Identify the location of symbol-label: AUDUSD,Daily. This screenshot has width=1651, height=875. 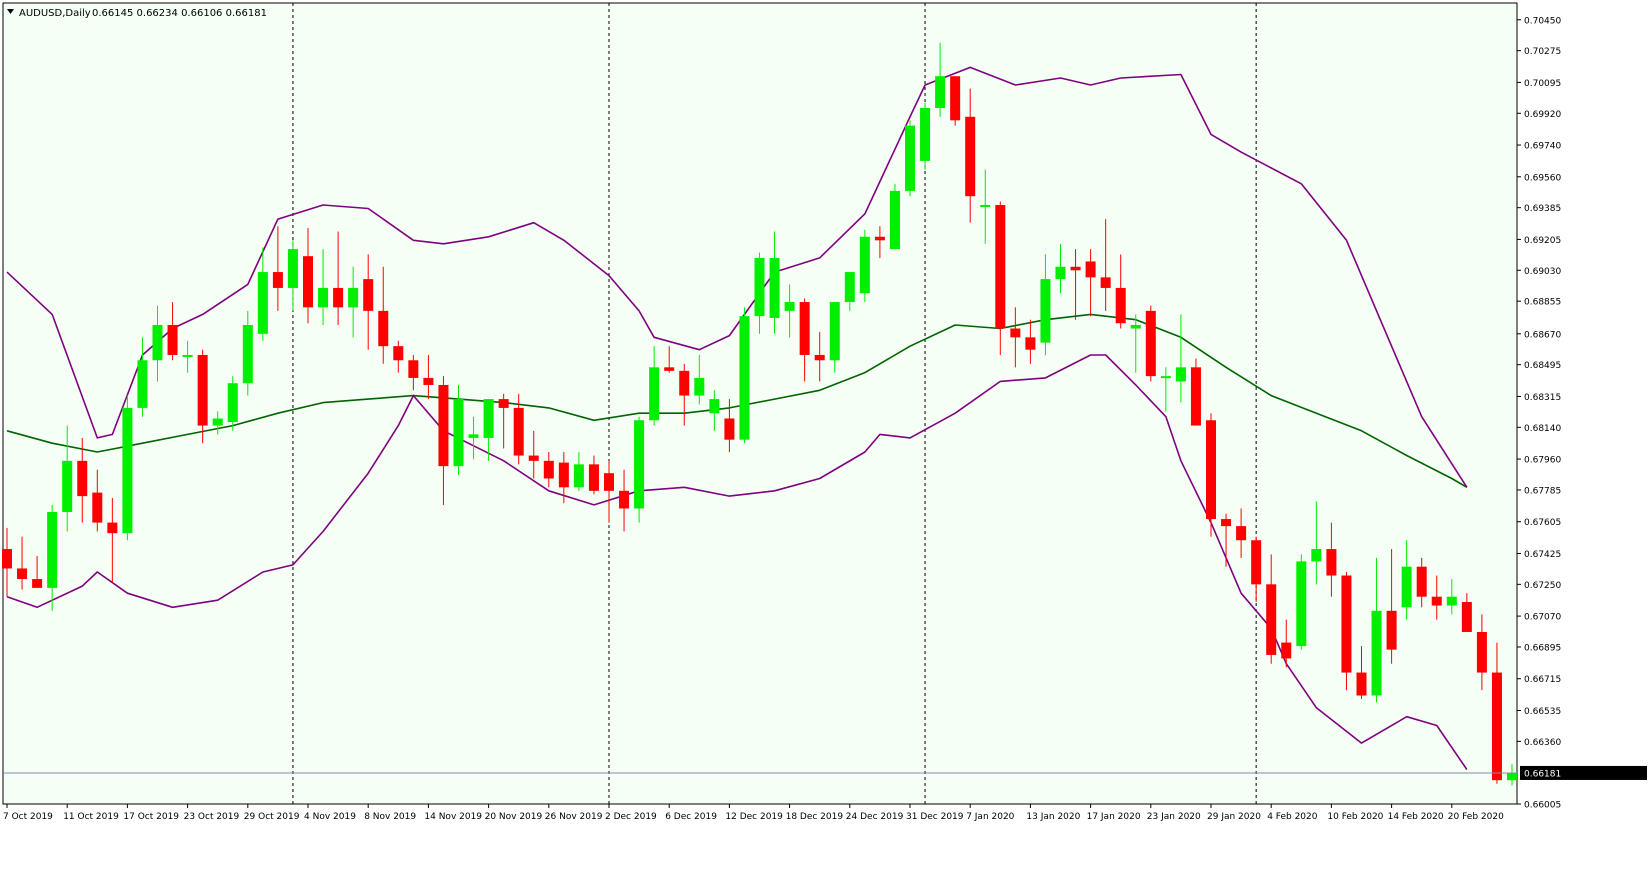
(55, 13).